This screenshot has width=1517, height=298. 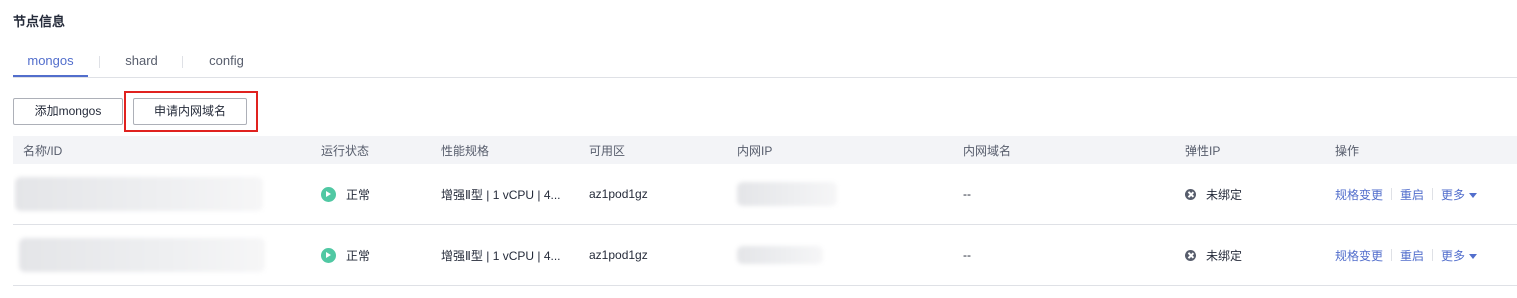 I want to click on tab-mongos: mongos, so click(x=50, y=60).